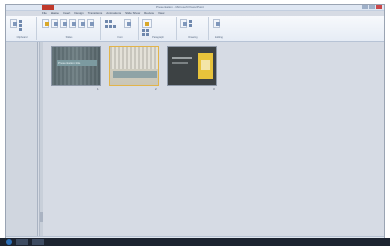 Image resolution: width=390 pixels, height=249 pixels. I want to click on reset-icon, so click(64, 23).